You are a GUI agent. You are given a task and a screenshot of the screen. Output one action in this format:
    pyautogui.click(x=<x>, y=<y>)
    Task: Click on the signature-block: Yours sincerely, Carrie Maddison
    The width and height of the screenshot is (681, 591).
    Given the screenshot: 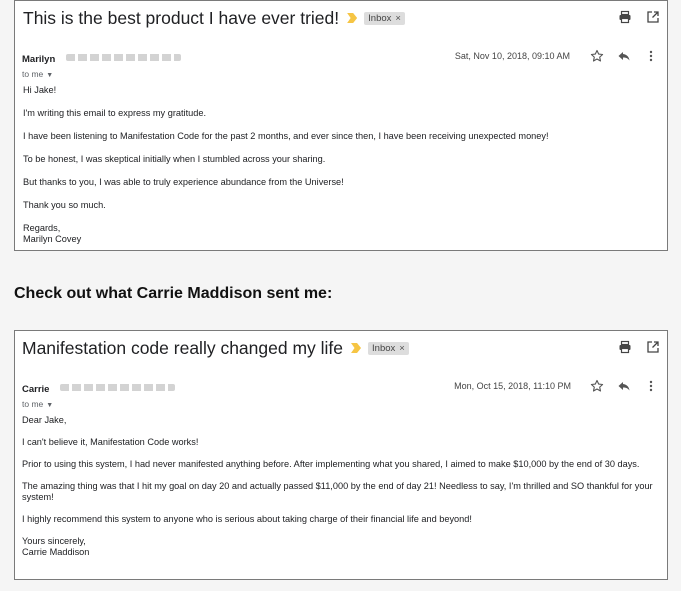 What is the action you would take?
    pyautogui.click(x=339, y=547)
    